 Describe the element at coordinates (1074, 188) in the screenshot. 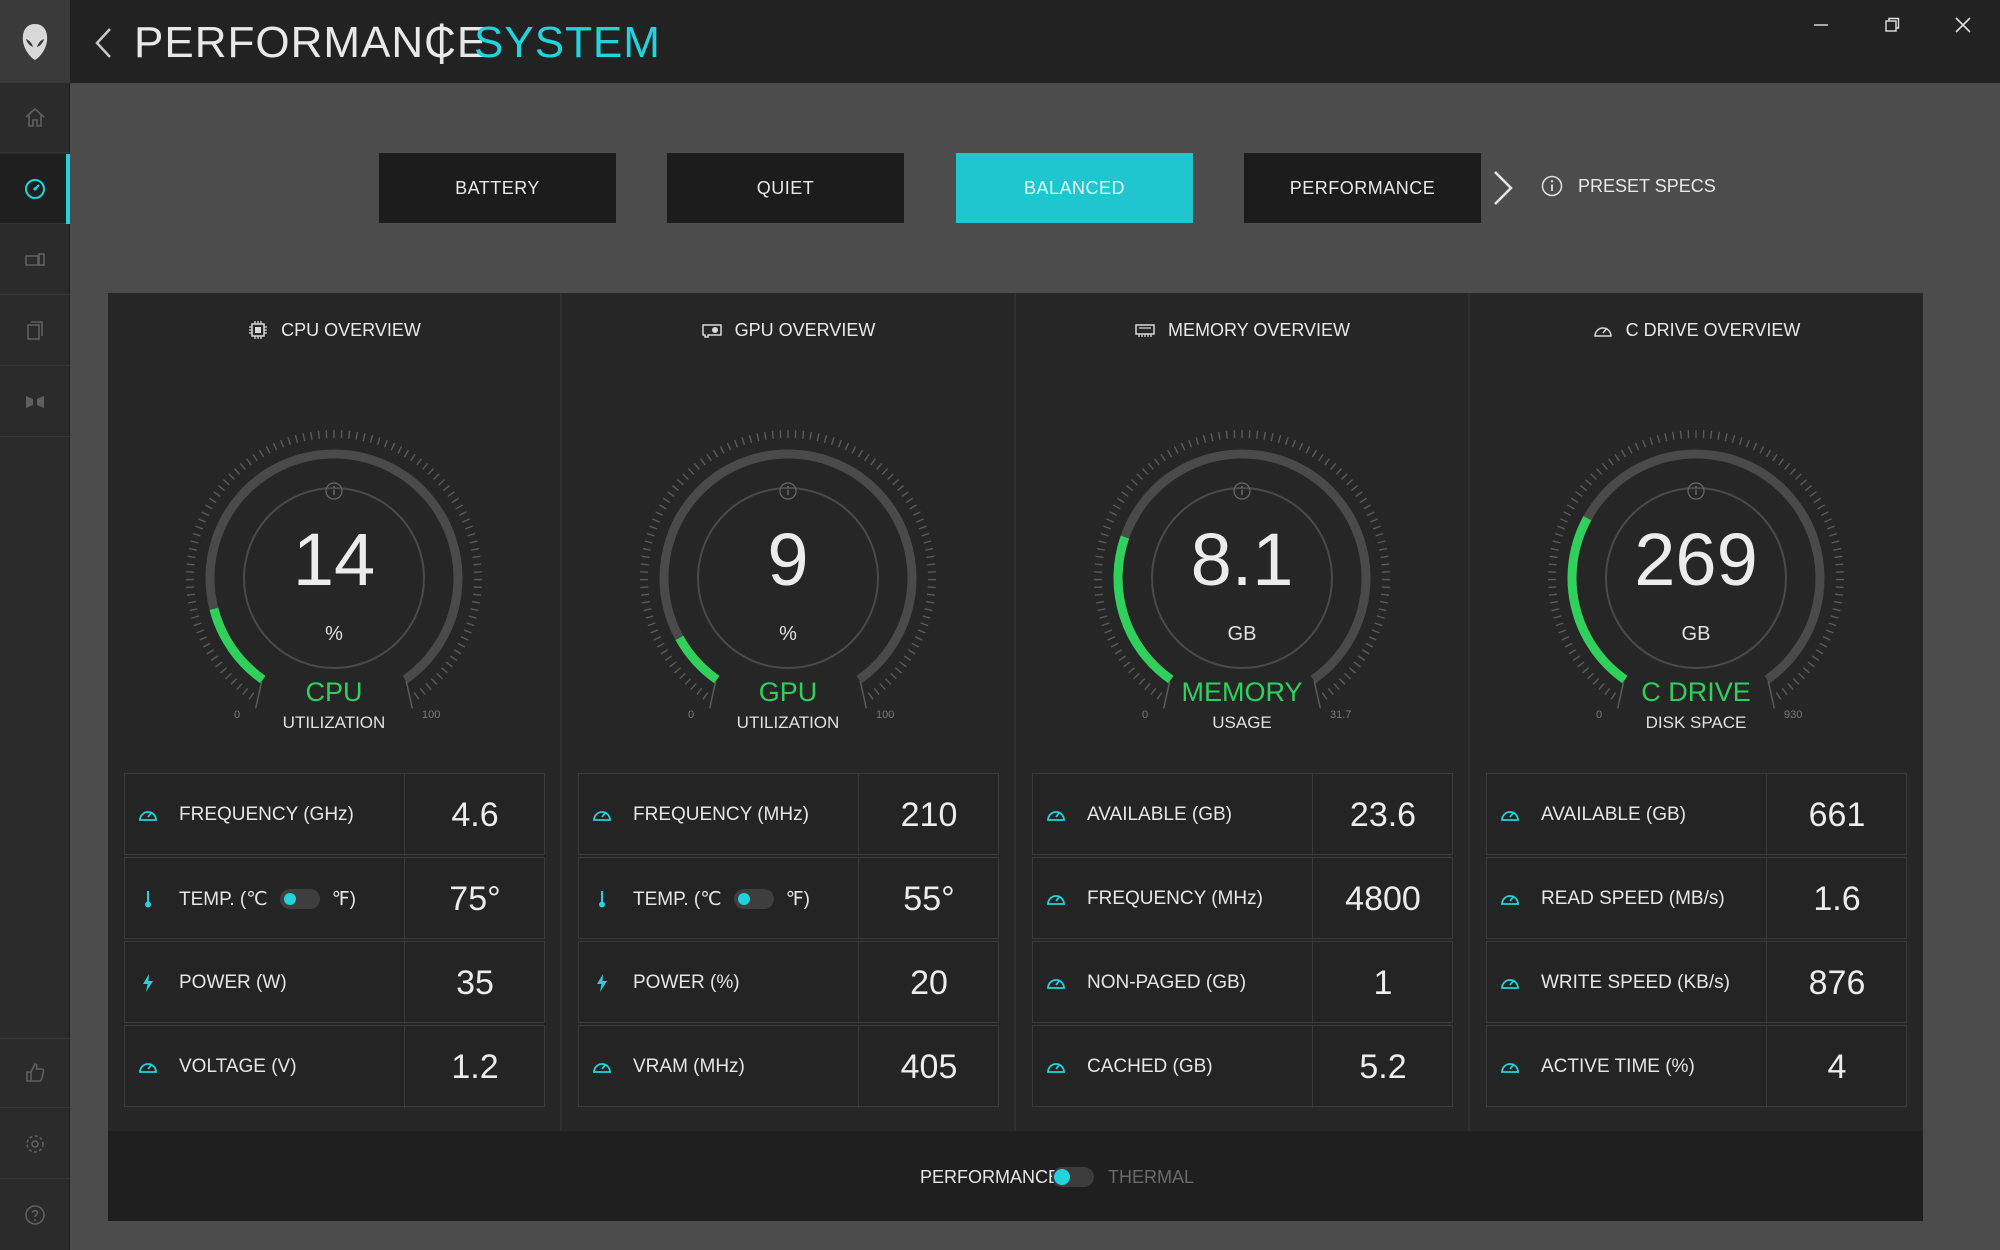

I see `preset-balanced-button: BALANCED` at that location.